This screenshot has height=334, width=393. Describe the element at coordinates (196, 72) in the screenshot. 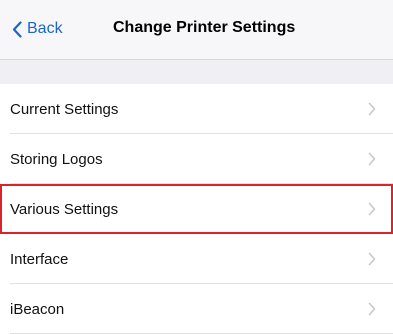

I see `section-spacer` at that location.